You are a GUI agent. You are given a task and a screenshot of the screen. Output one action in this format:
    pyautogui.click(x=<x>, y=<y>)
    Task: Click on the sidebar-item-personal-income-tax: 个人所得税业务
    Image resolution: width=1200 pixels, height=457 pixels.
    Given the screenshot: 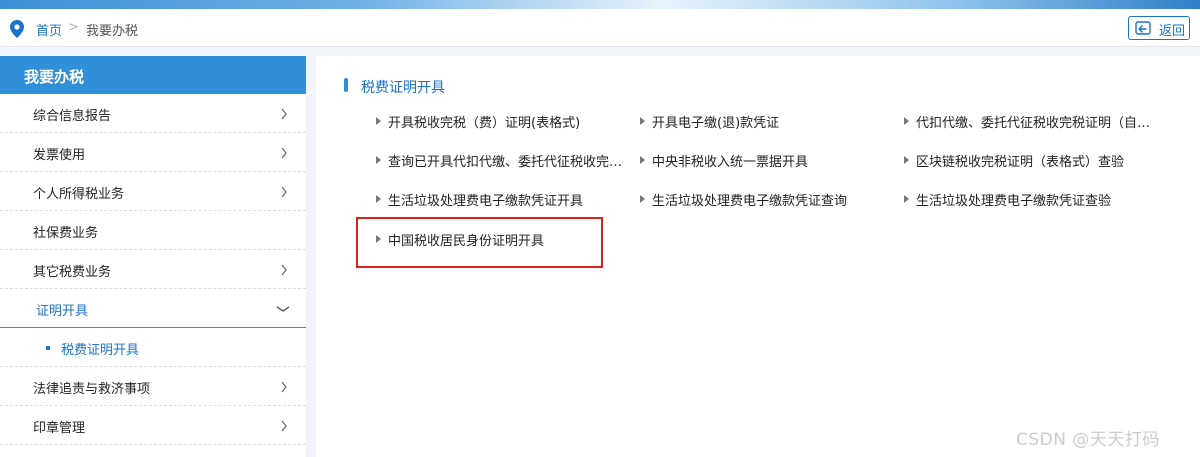 What is the action you would take?
    pyautogui.click(x=153, y=191)
    